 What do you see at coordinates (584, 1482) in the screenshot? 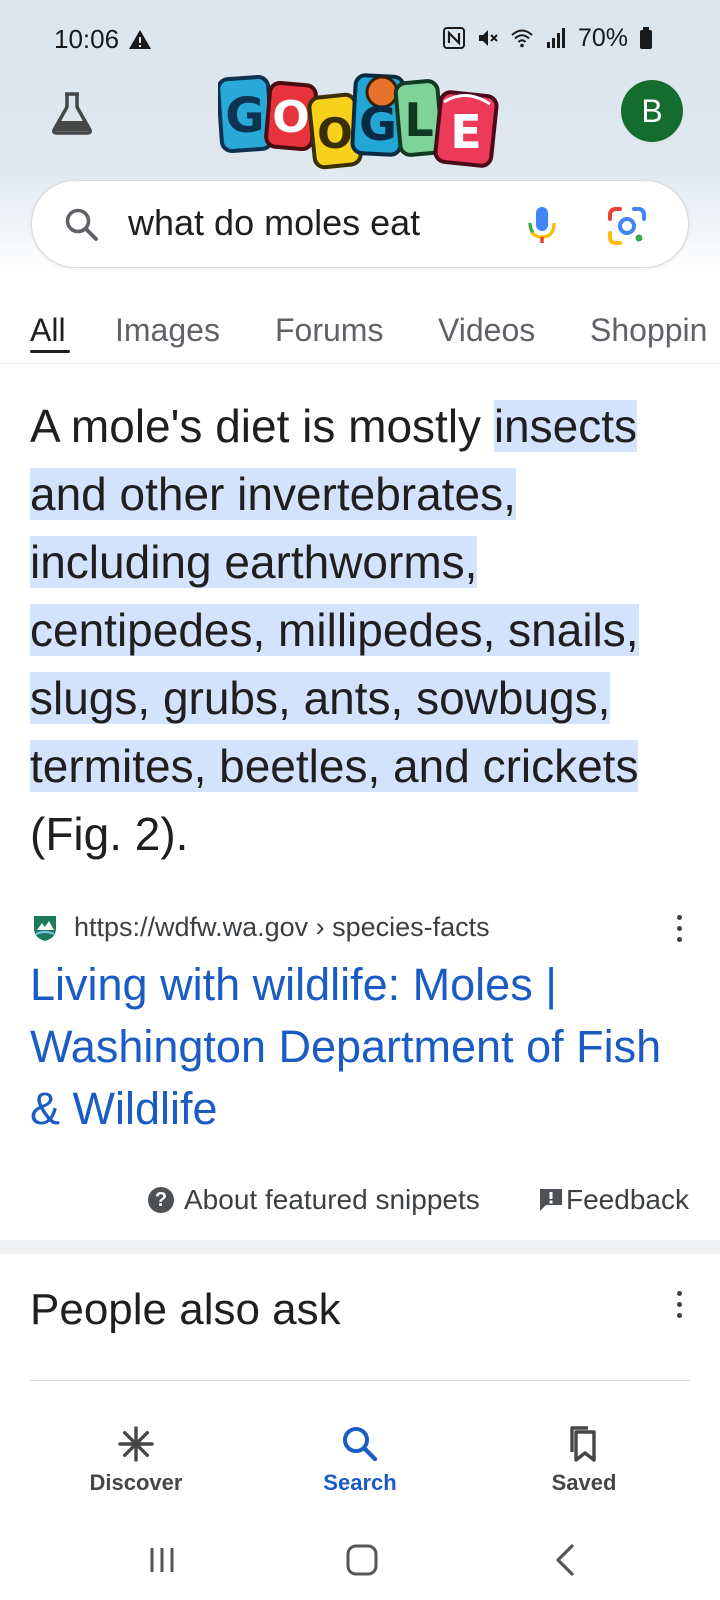
I see `nav-saved-label: Saved` at bounding box center [584, 1482].